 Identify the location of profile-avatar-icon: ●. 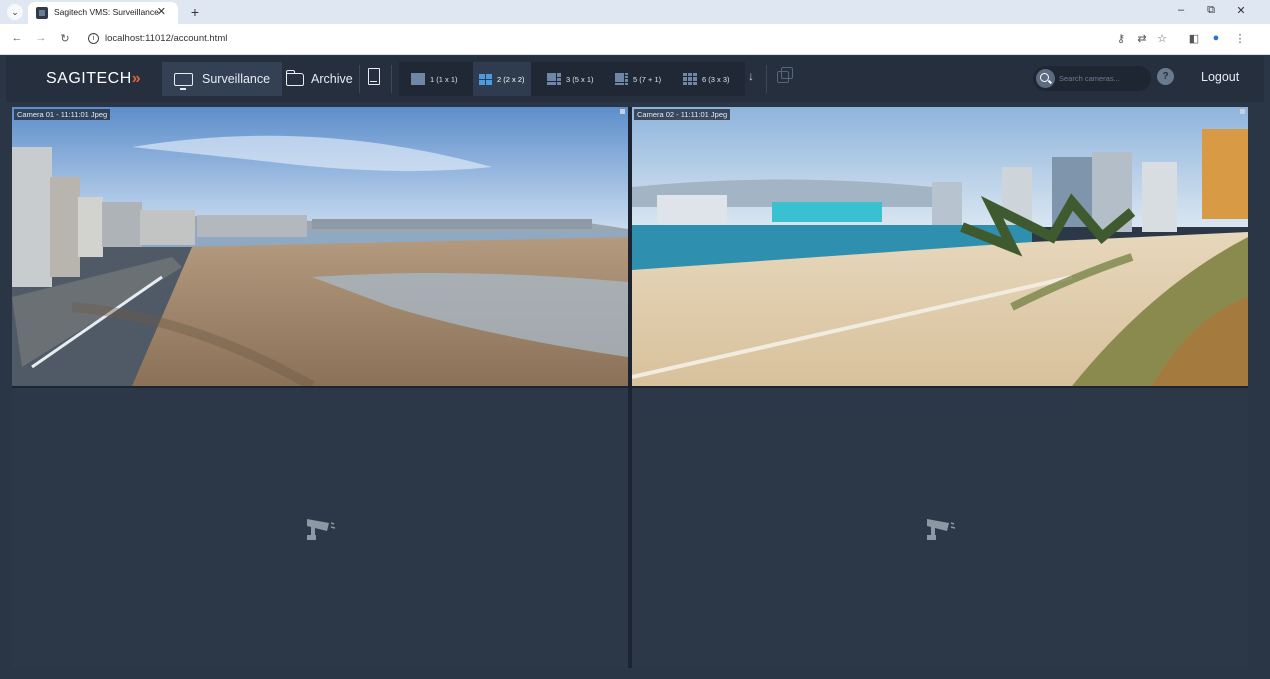
(1216, 38).